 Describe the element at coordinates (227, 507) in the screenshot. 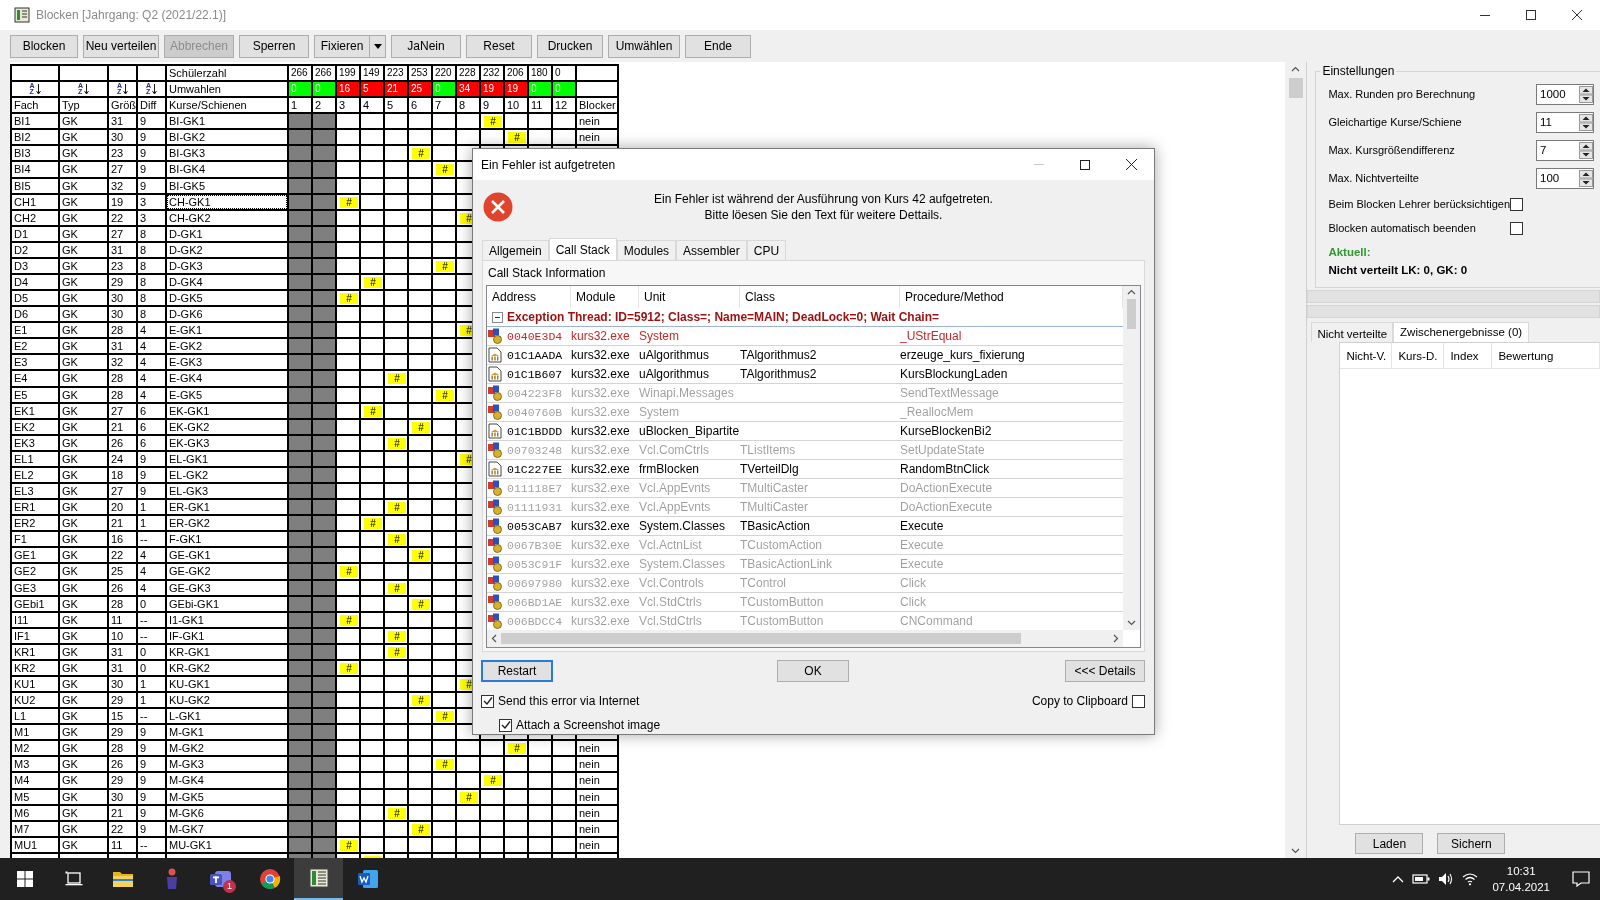

I see `table-cell: ER-GK1` at that location.